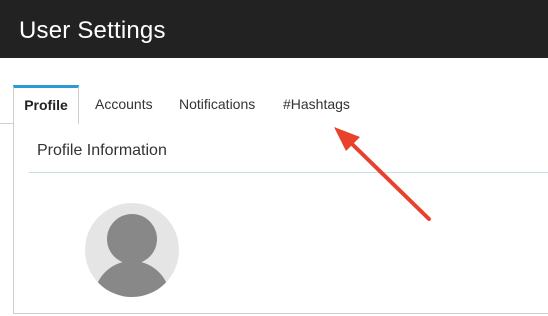 This screenshot has width=548, height=316. What do you see at coordinates (217, 104) in the screenshot?
I see `tab-notifications: Notifications` at bounding box center [217, 104].